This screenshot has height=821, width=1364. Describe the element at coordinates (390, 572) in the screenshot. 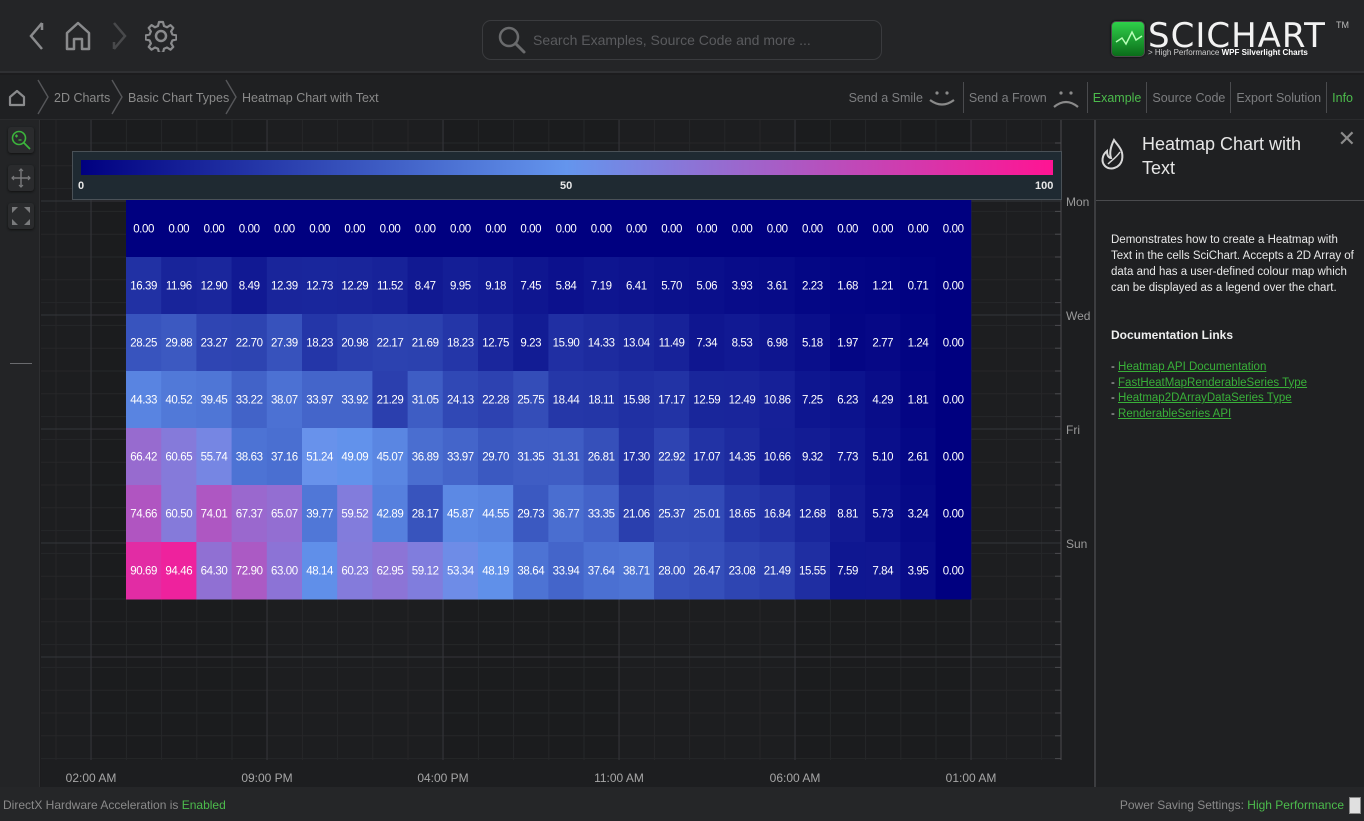

I see `heatmap-cell-label: 62.95` at that location.